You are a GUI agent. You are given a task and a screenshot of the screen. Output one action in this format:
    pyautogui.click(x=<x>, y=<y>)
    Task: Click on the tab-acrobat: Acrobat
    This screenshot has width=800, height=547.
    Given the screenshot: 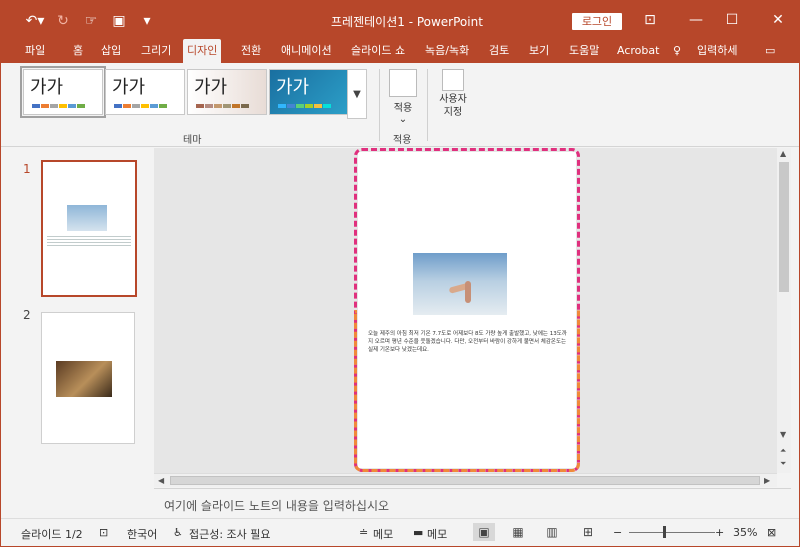 What is the action you would take?
    pyautogui.click(x=638, y=51)
    